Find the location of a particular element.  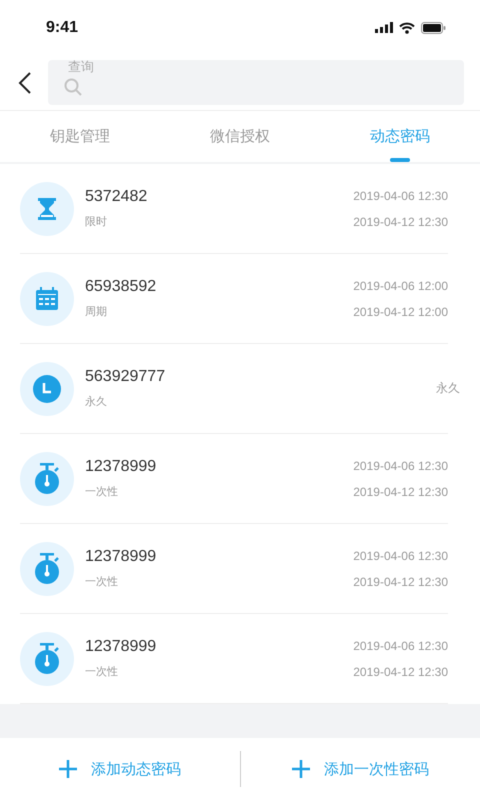

password-type: 限时 is located at coordinates (96, 221).